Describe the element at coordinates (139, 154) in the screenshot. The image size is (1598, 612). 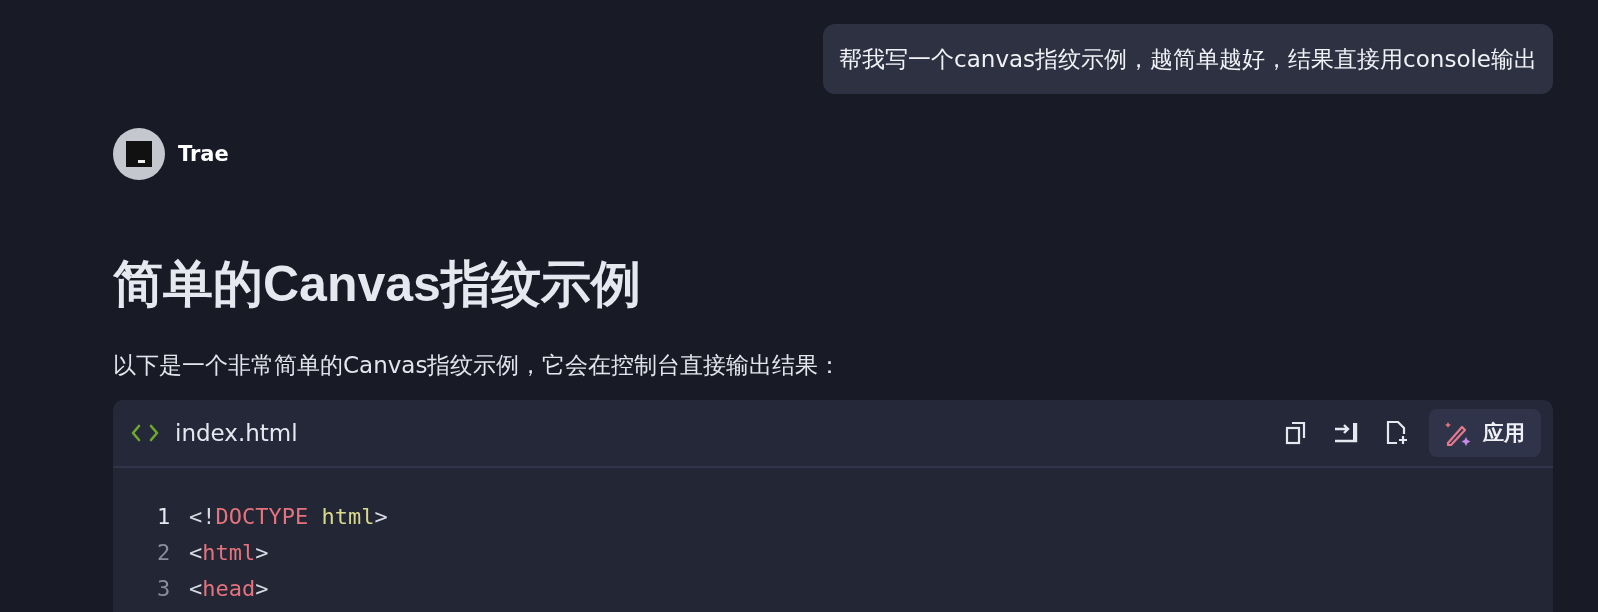
I see `avatar` at that location.